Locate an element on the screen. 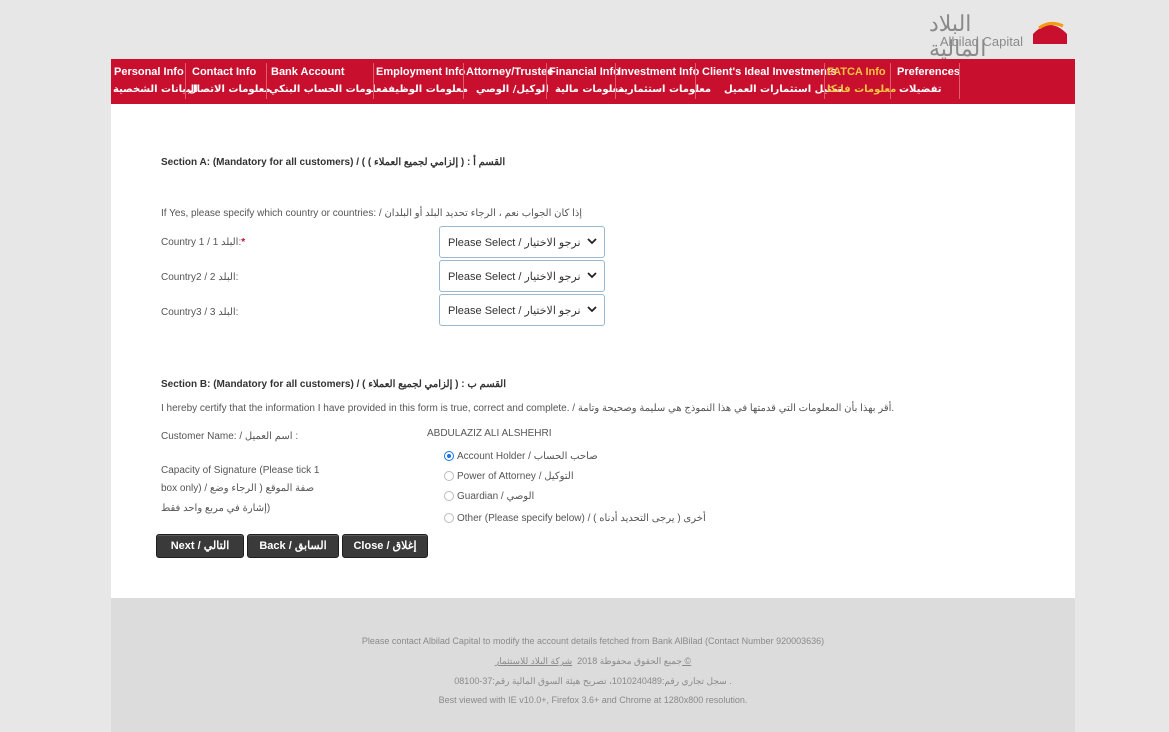 Image resolution: width=1169 pixels, height=732 pixels. country2-label: Country2 / 2 البلد: is located at coordinates (200, 277).